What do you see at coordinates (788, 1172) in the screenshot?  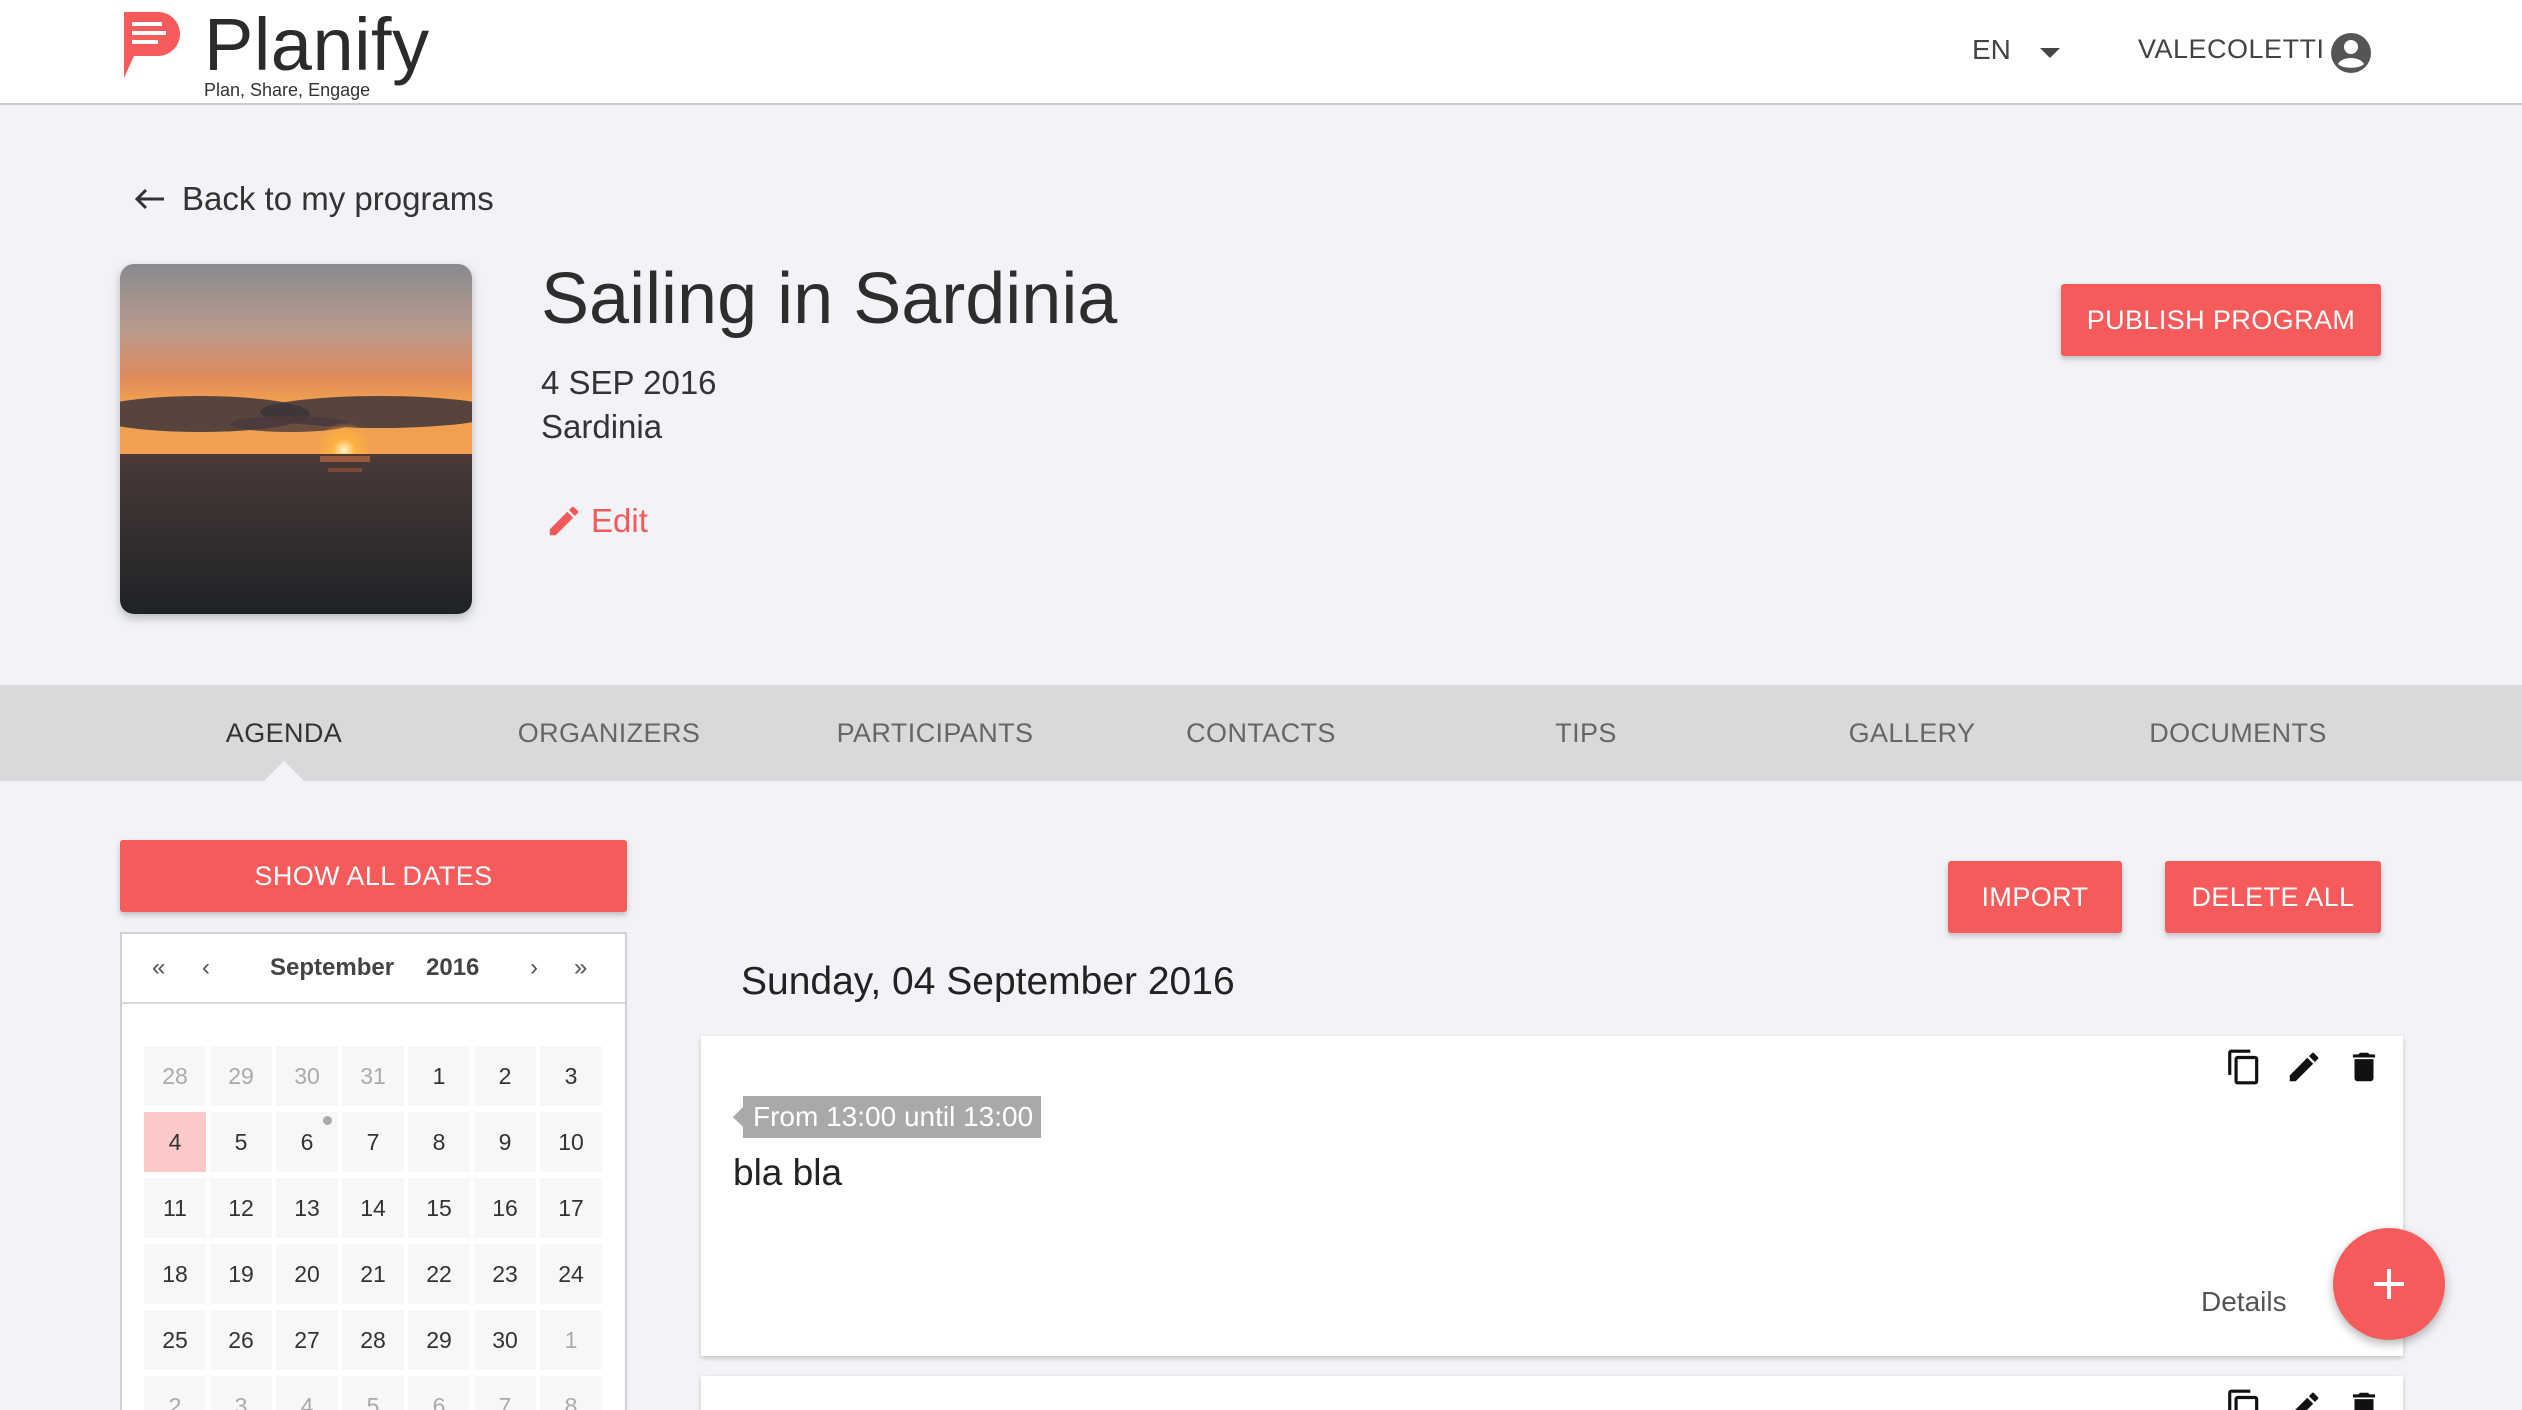 I see `event-title: bla bla` at bounding box center [788, 1172].